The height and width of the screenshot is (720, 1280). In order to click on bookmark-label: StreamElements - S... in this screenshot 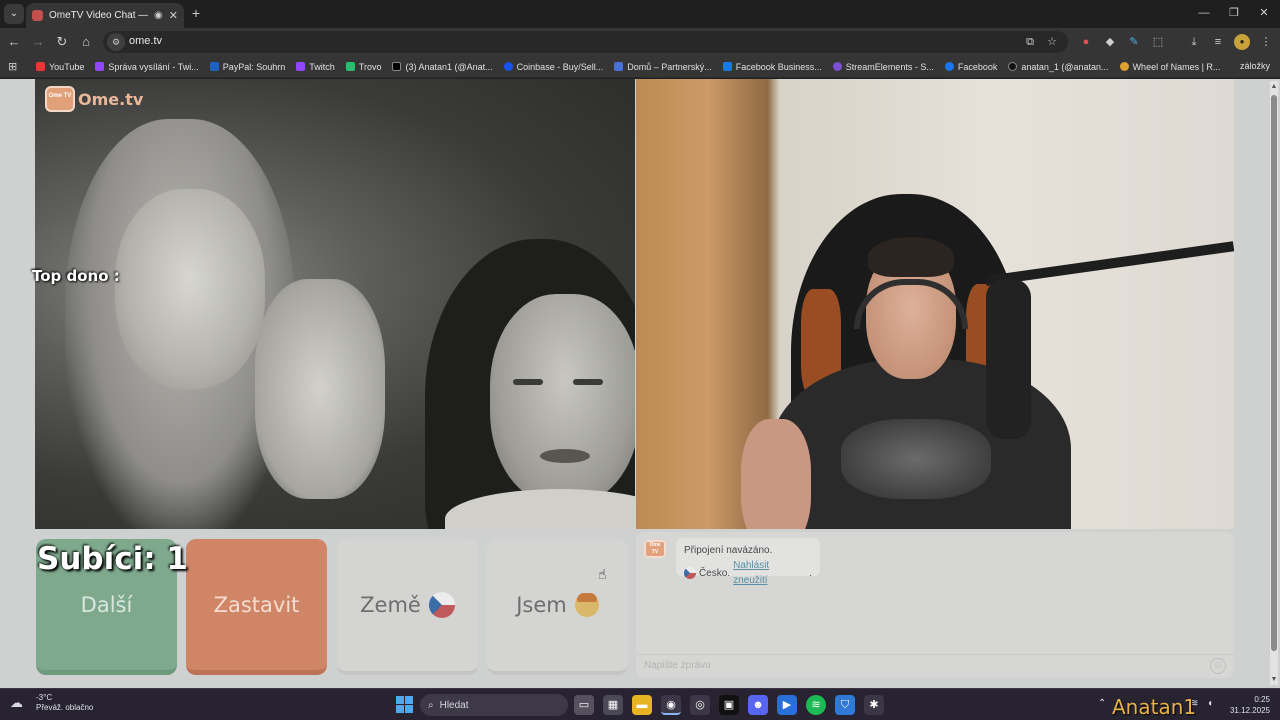, I will do `click(889, 66)`.